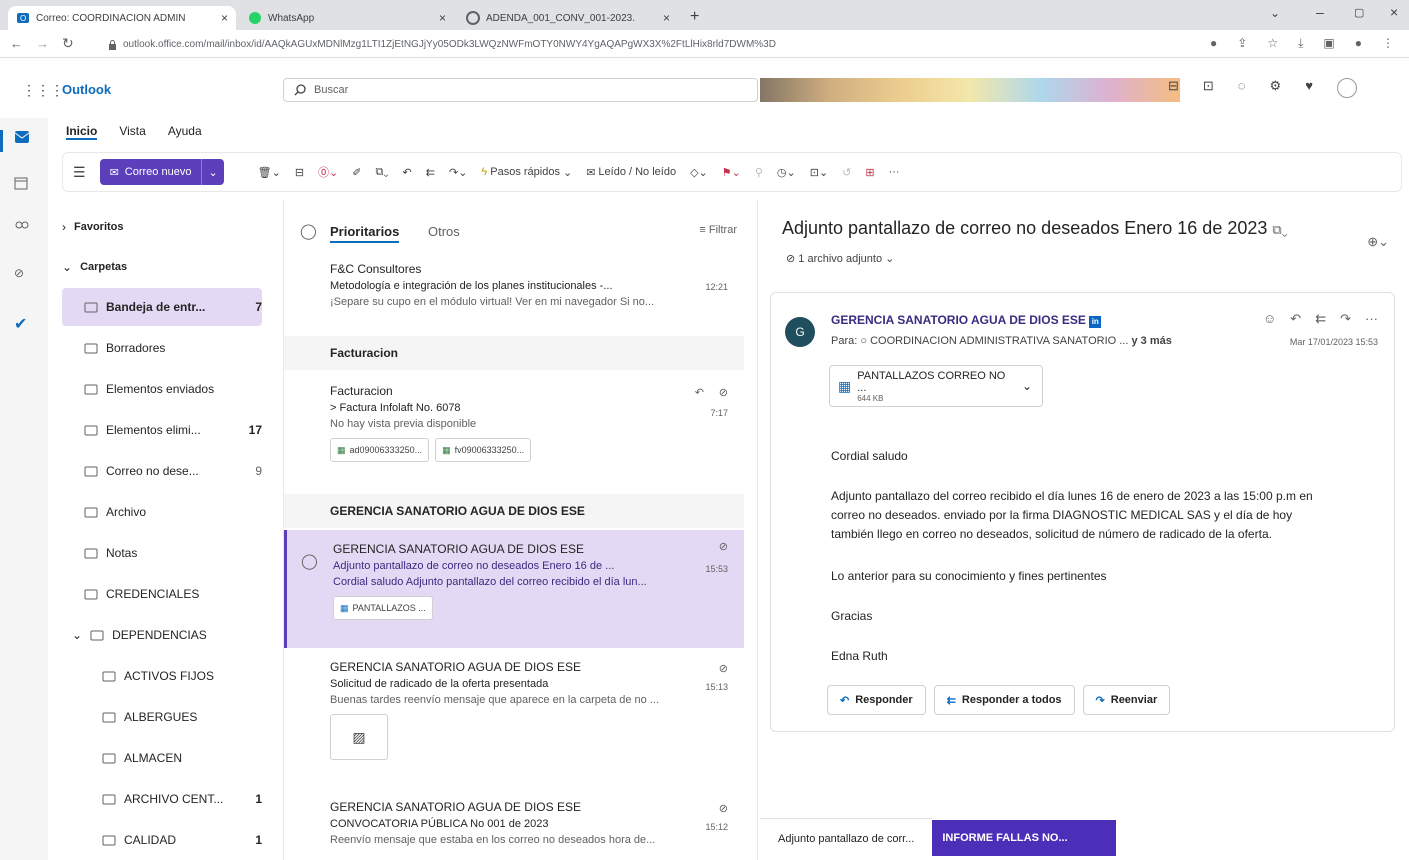 The height and width of the screenshot is (860, 1409). Describe the element at coordinates (1359, 12) in the screenshot. I see `maximize-icon: ▢` at that location.